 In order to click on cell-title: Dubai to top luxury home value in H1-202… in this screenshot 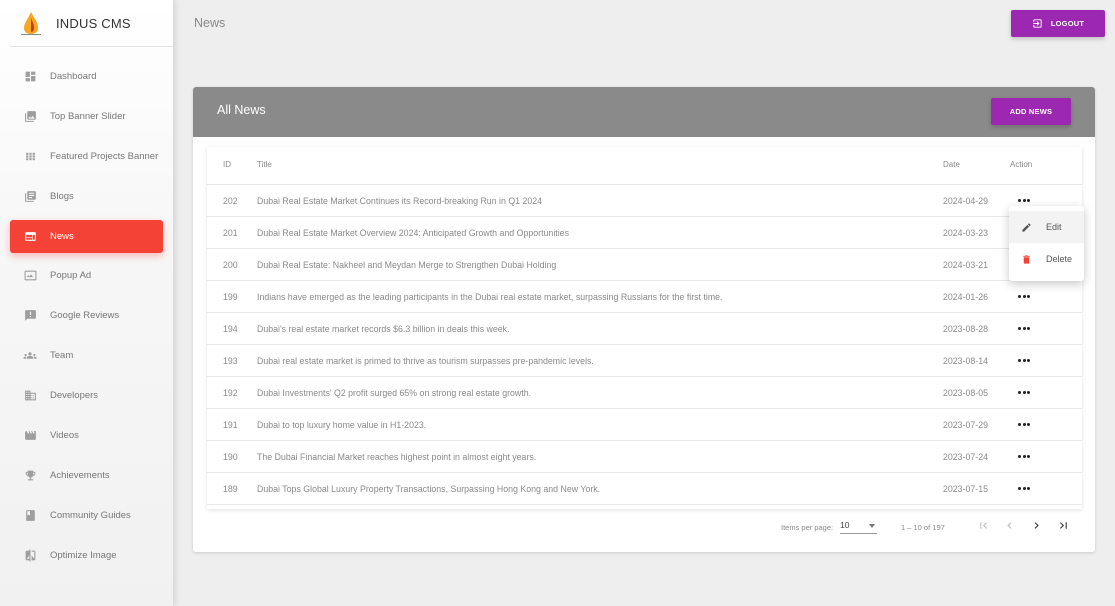, I will do `click(342, 425)`.